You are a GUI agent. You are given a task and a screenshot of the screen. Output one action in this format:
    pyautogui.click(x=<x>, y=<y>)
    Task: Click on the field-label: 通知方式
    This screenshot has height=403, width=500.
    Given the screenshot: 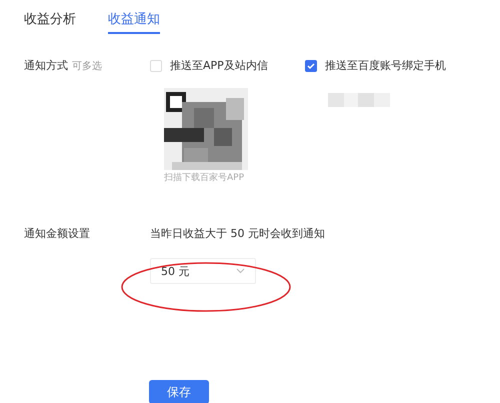 What is the action you would take?
    pyautogui.click(x=46, y=66)
    